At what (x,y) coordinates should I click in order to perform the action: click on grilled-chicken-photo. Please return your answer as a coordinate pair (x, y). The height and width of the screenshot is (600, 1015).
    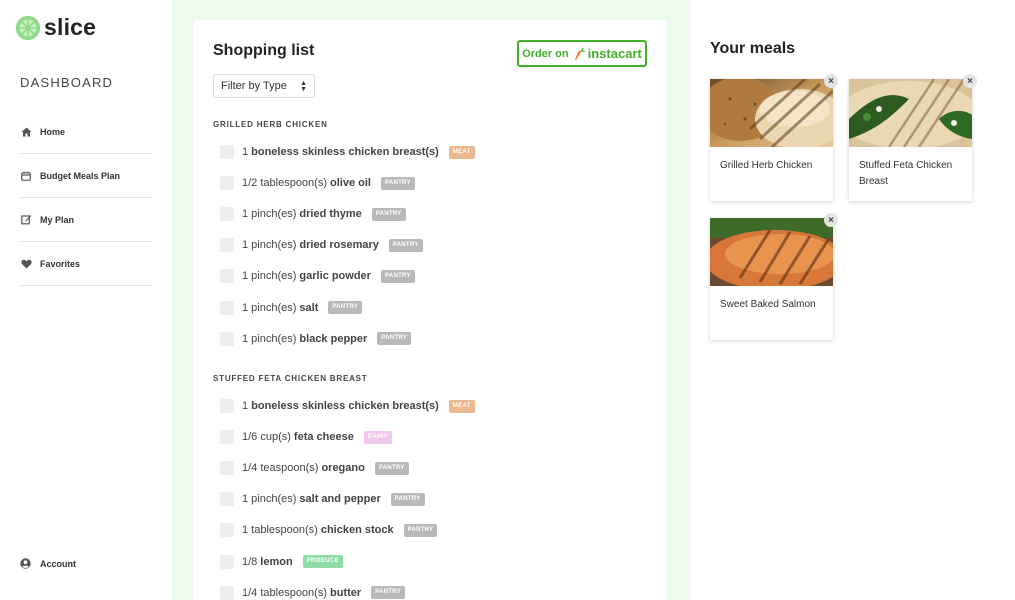
    Looking at the image, I should click on (771, 113).